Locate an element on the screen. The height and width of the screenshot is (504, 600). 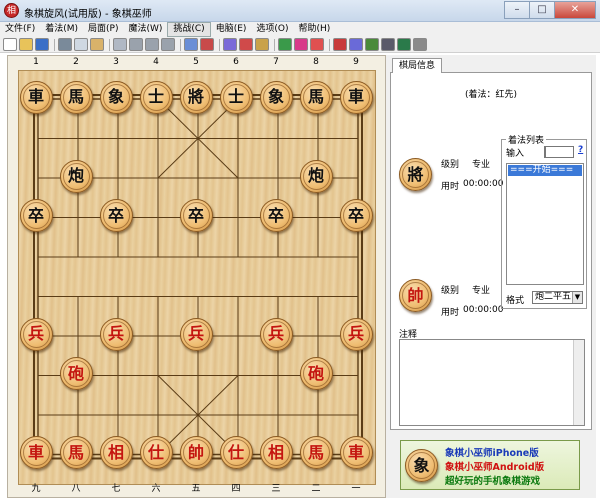
close-button: ✕ is located at coordinates (575, 10).